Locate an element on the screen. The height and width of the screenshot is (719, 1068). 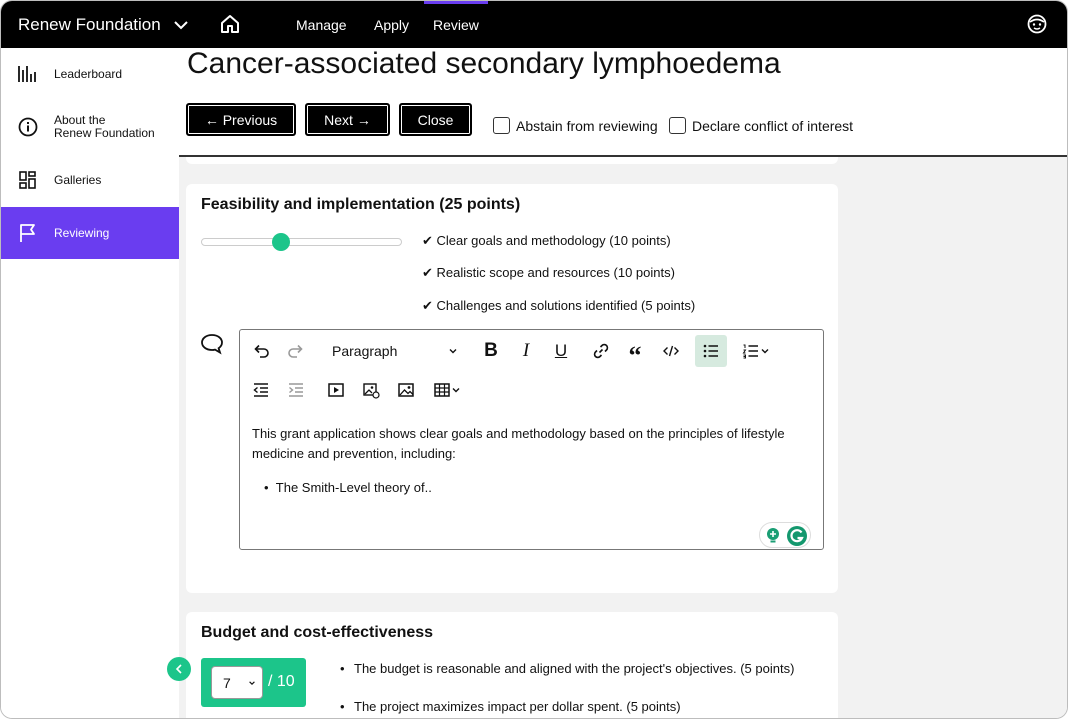
lightbulb-icon is located at coordinates (773, 535).